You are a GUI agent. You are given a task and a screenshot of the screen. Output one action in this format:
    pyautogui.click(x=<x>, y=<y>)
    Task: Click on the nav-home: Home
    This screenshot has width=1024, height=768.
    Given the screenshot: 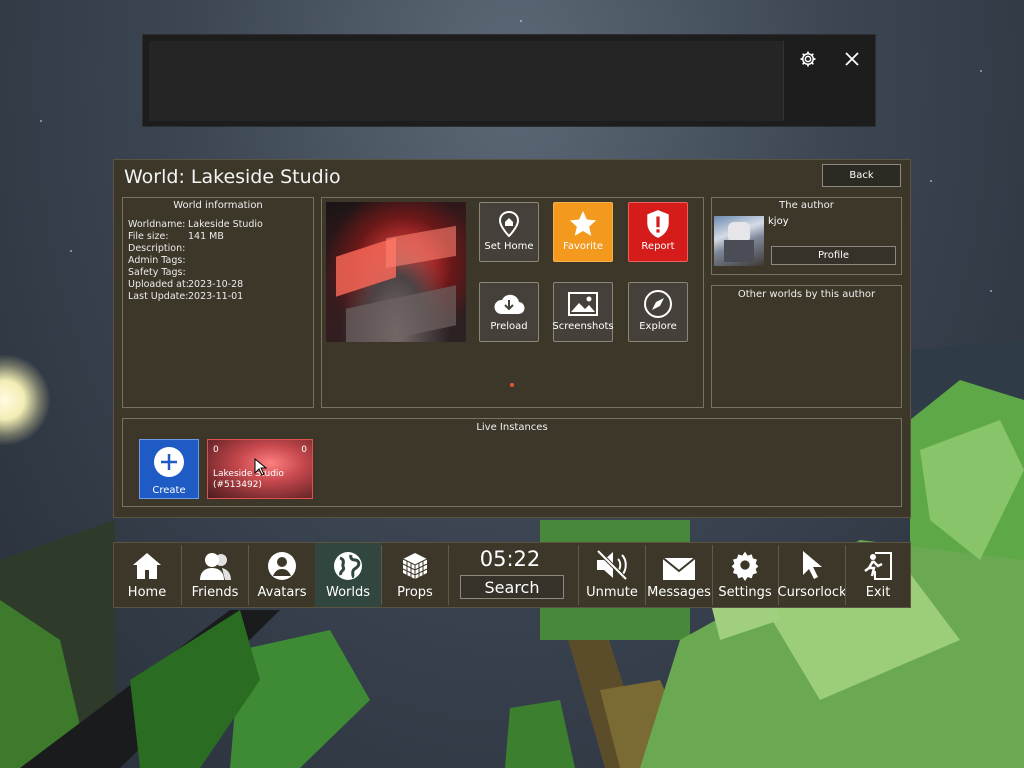 What is the action you would take?
    pyautogui.click(x=147, y=575)
    